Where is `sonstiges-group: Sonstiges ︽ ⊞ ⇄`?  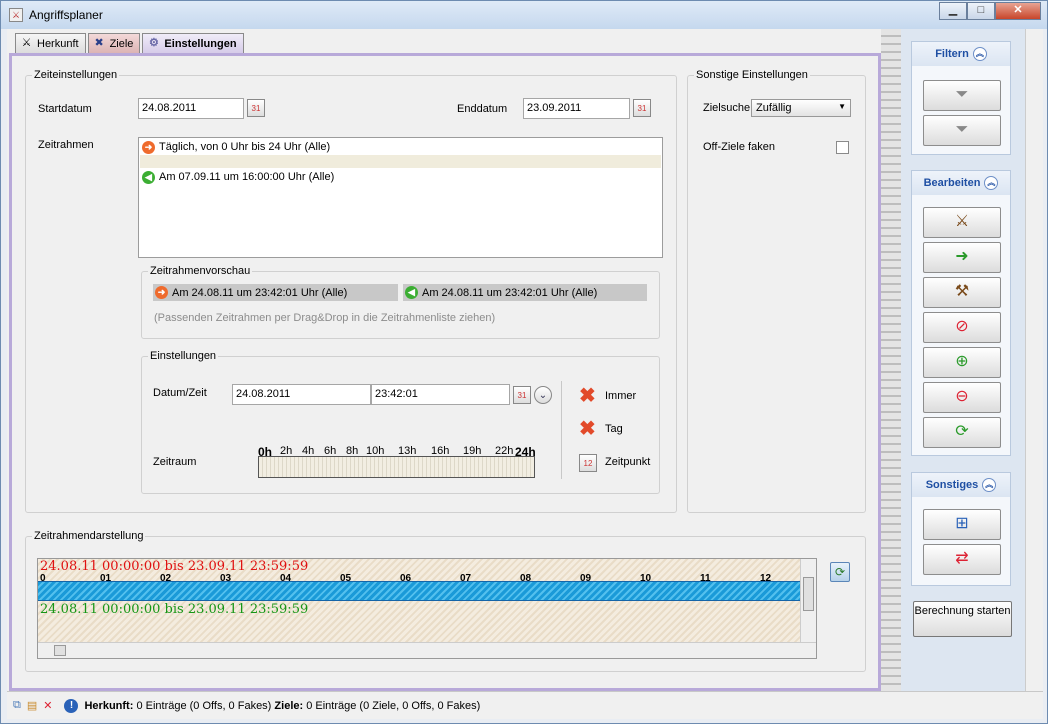 sonstiges-group: Sonstiges ︽ ⊞ ⇄ is located at coordinates (961, 529).